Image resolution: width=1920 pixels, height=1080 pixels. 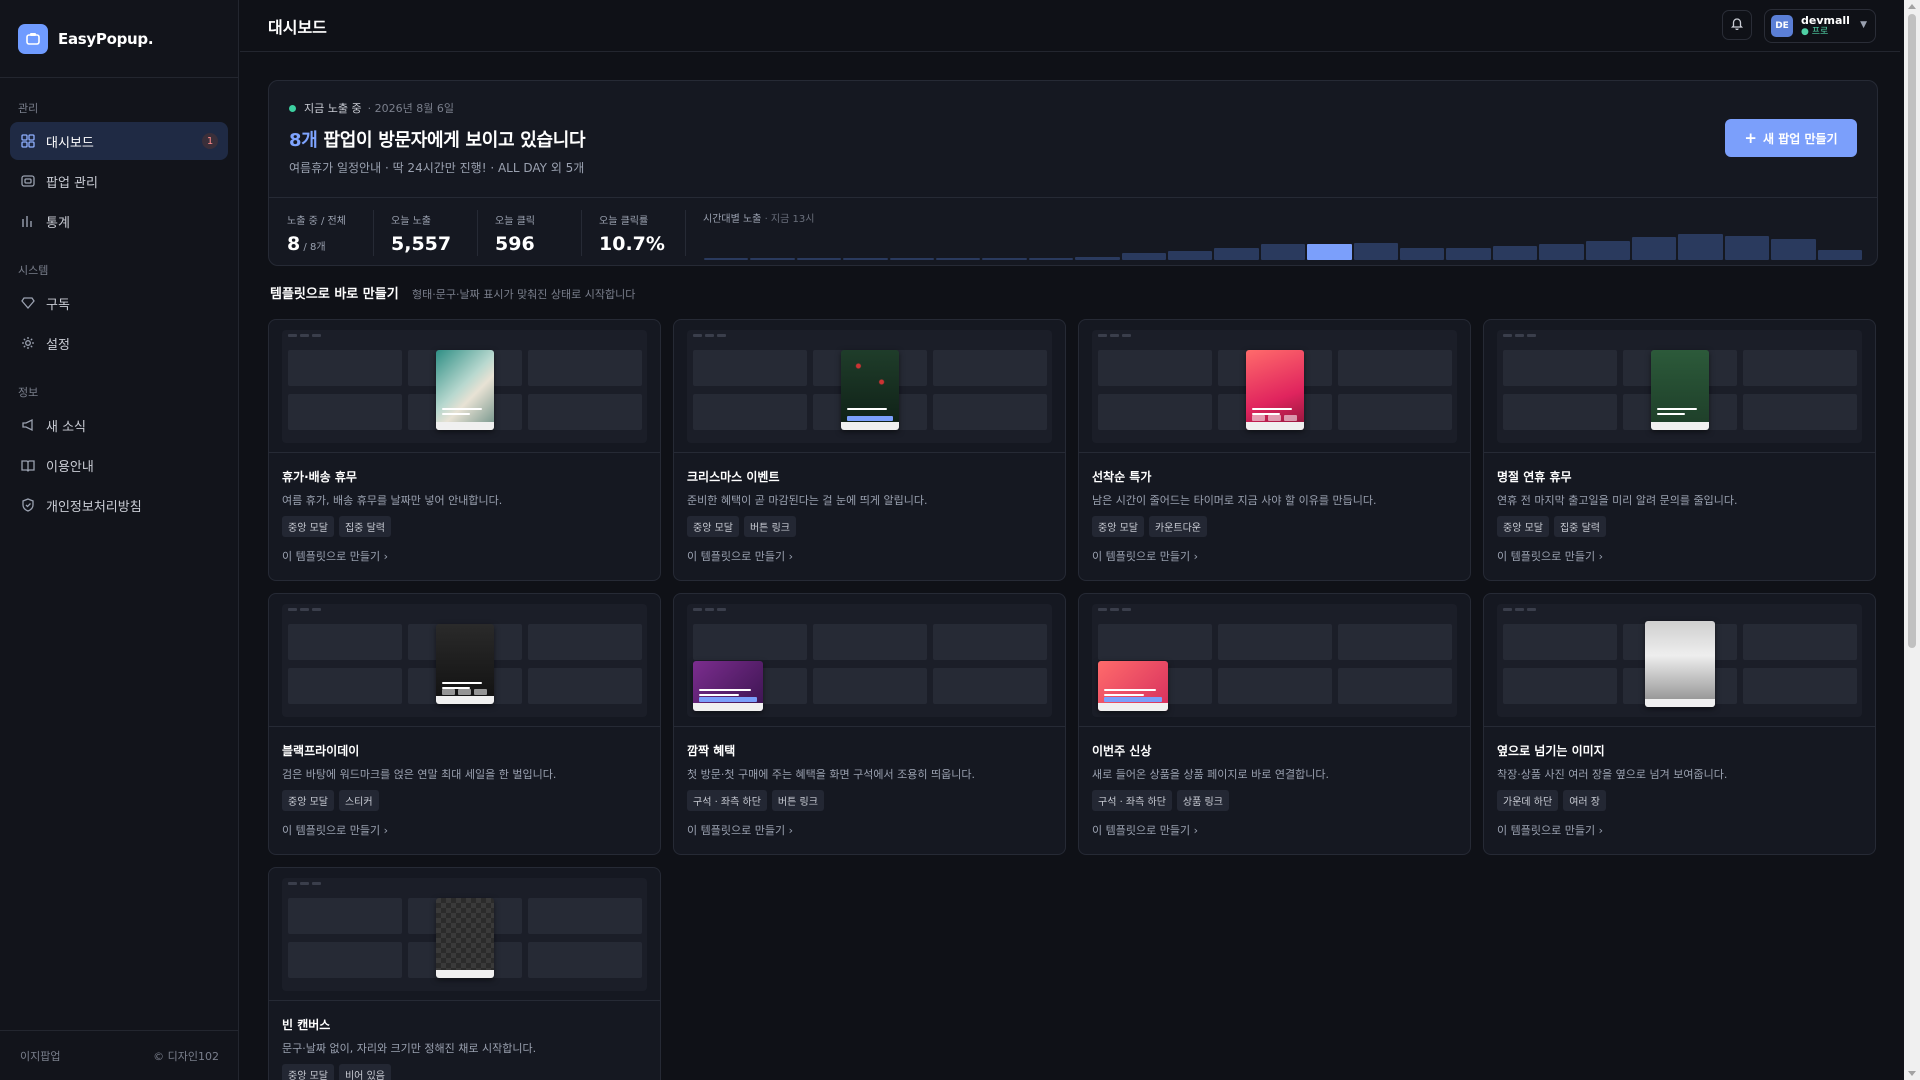 What do you see at coordinates (28, 343) in the screenshot?
I see `gear-icon` at bounding box center [28, 343].